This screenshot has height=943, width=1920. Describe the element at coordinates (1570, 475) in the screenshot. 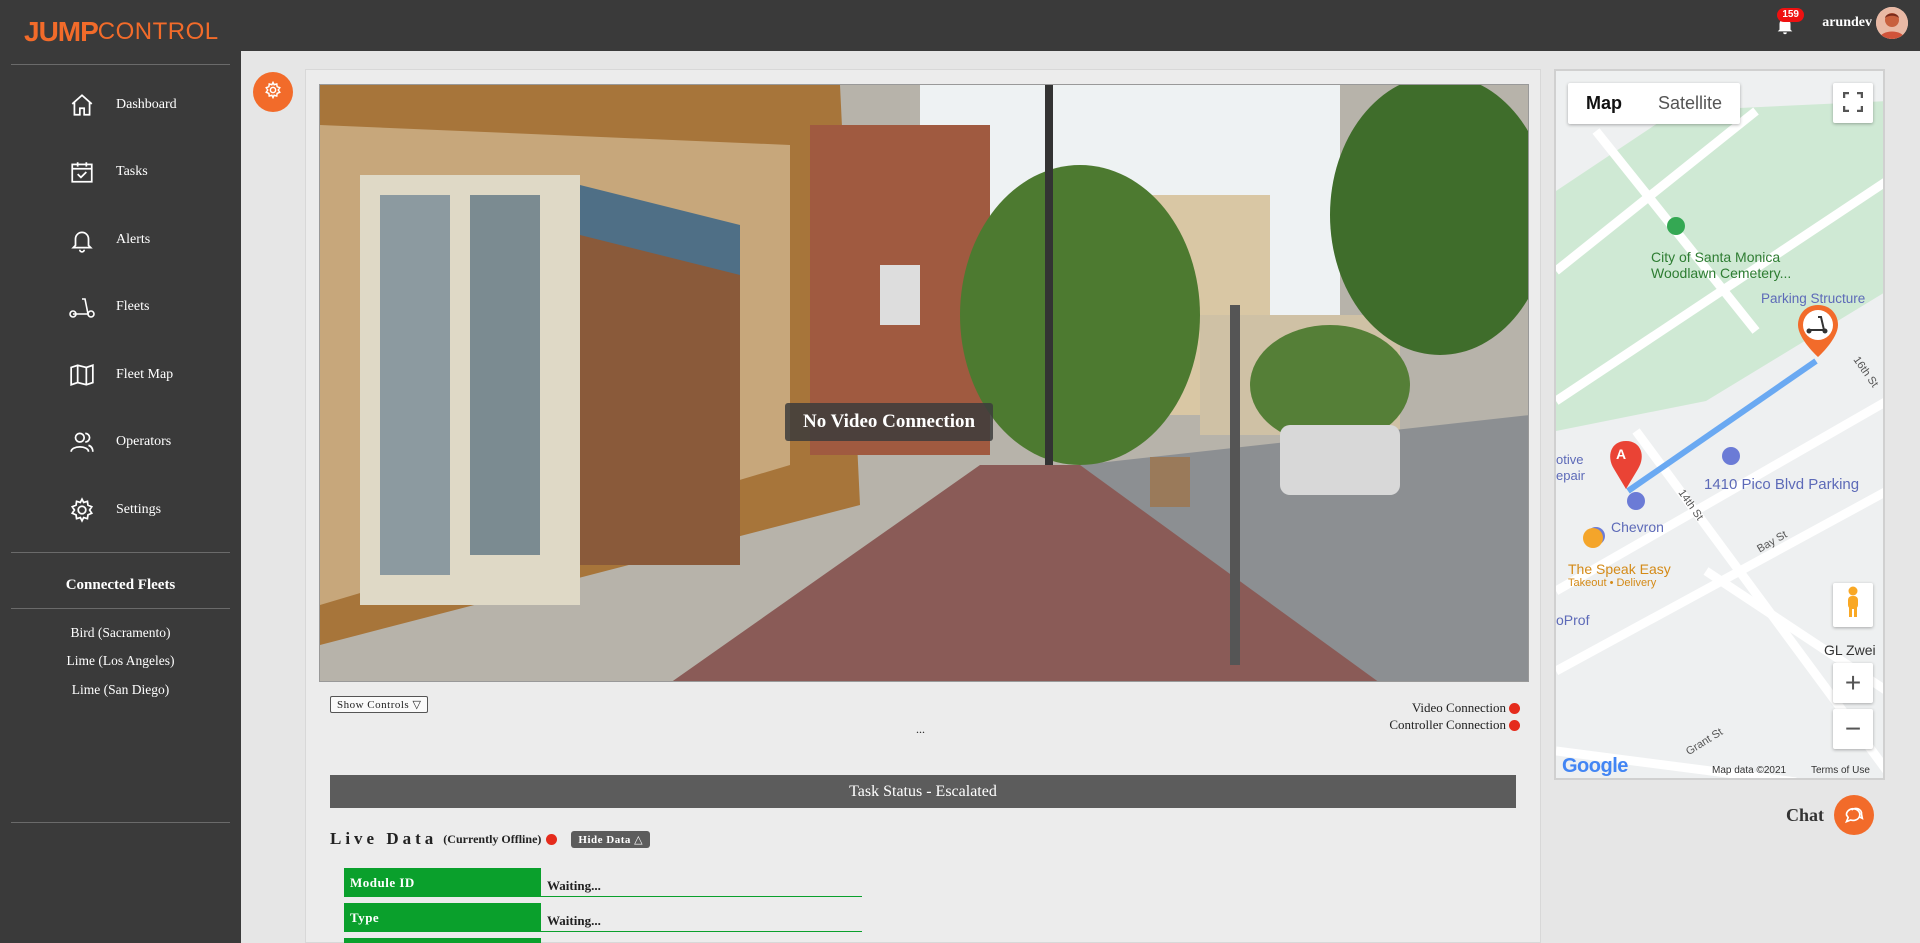

I see `map-label-repair: epair` at that location.